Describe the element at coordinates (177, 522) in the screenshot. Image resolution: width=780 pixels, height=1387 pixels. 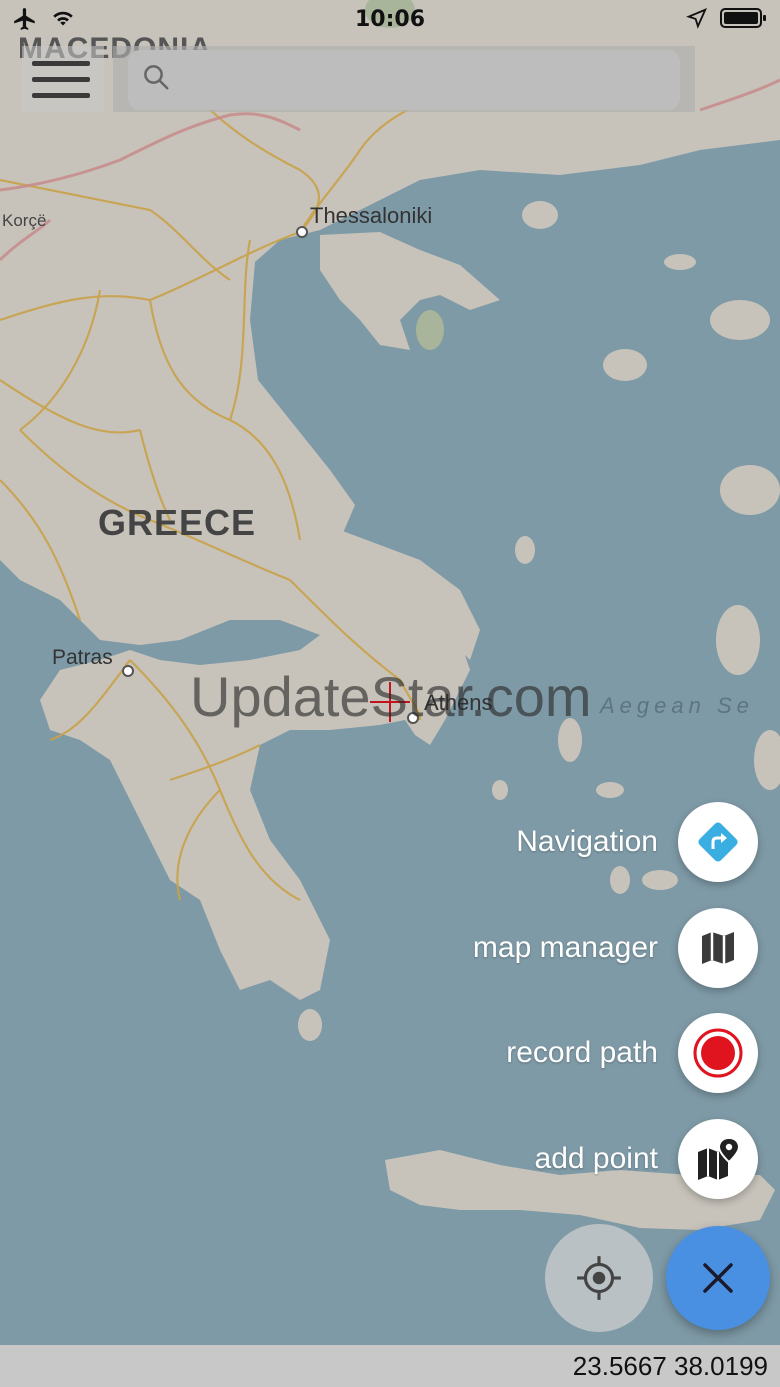
I see `label-greece: GREECE` at that location.